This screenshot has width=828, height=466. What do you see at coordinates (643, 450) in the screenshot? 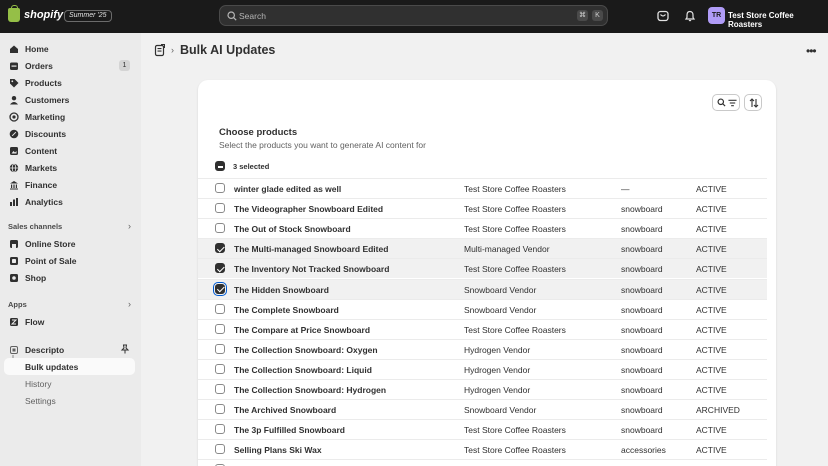
I see `product-type: accessories` at bounding box center [643, 450].